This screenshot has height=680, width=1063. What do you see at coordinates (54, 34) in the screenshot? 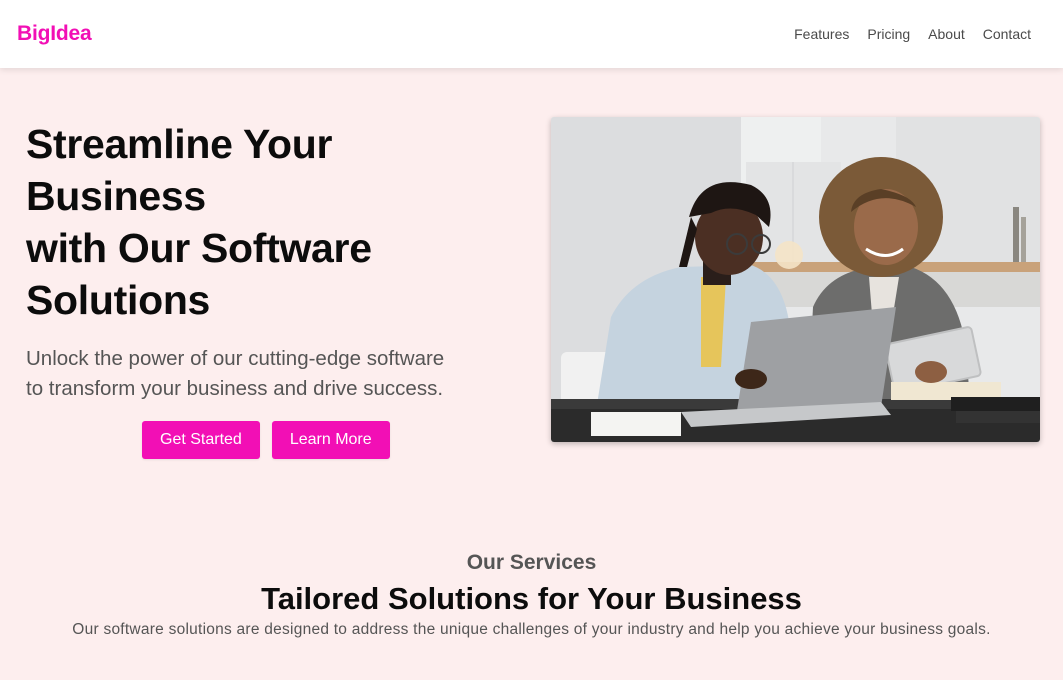
I see `brand-logo: BigIdea` at bounding box center [54, 34].